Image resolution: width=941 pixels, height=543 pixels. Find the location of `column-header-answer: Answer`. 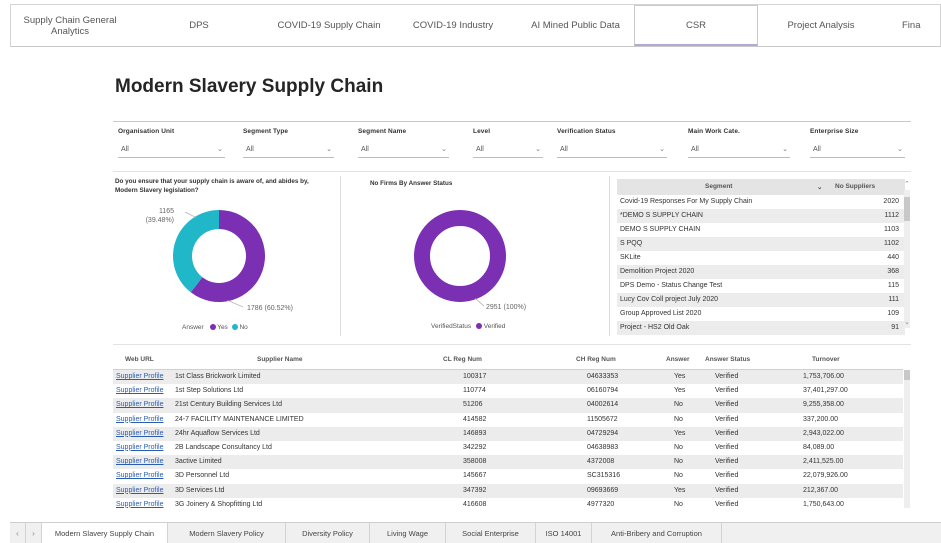

column-header-answer: Answer is located at coordinates (677, 359).